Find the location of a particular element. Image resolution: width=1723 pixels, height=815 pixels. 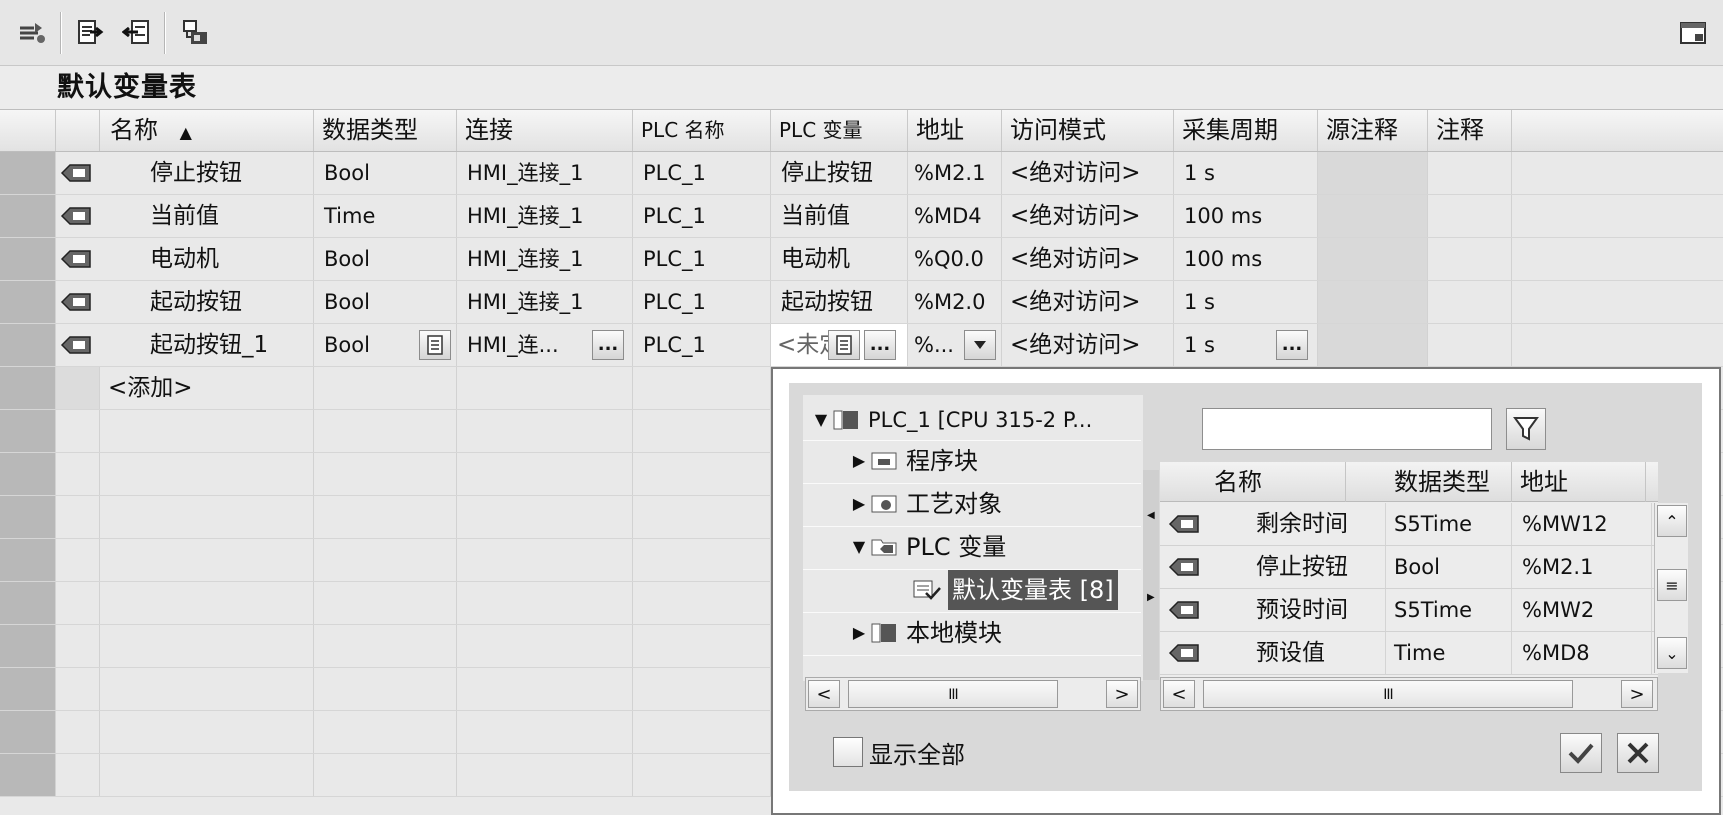

list-column-name: 名称 is located at coordinates (1276, 482).